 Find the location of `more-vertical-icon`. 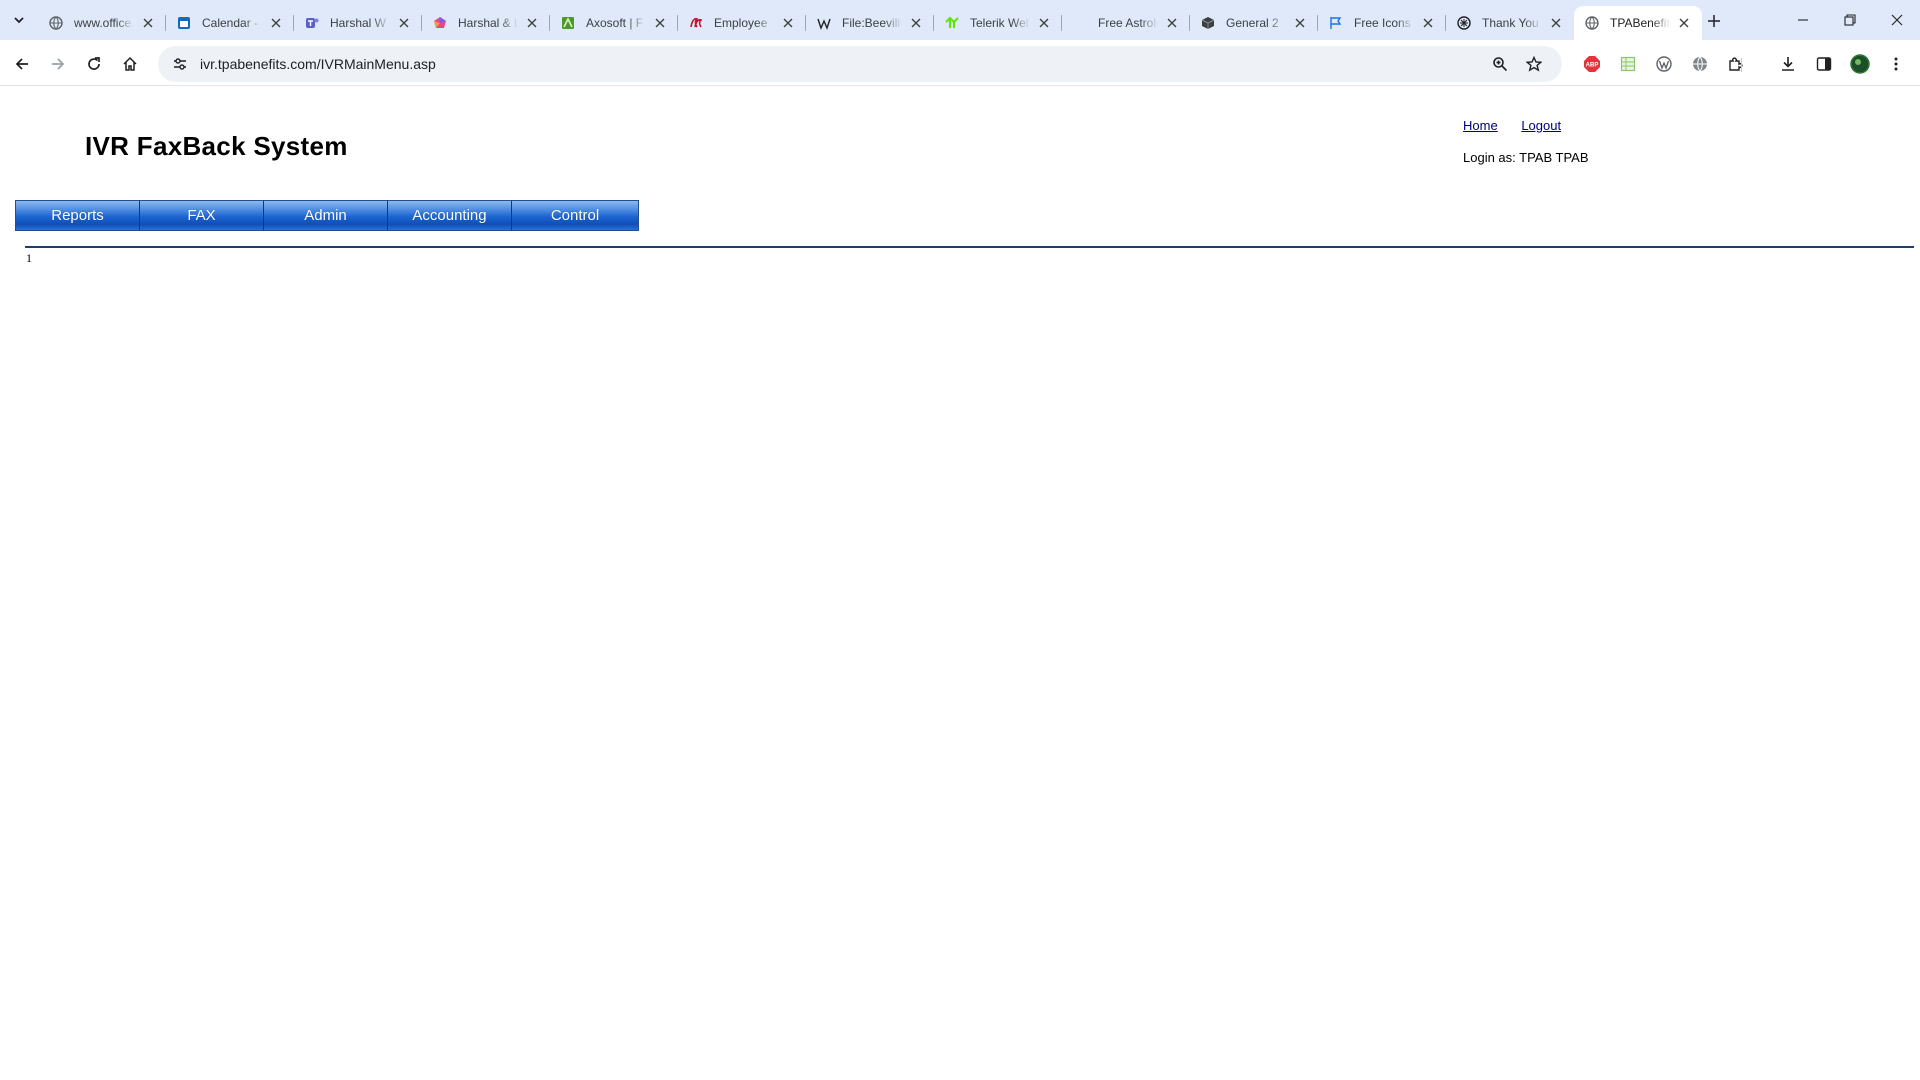

more-vertical-icon is located at coordinates (1896, 64).